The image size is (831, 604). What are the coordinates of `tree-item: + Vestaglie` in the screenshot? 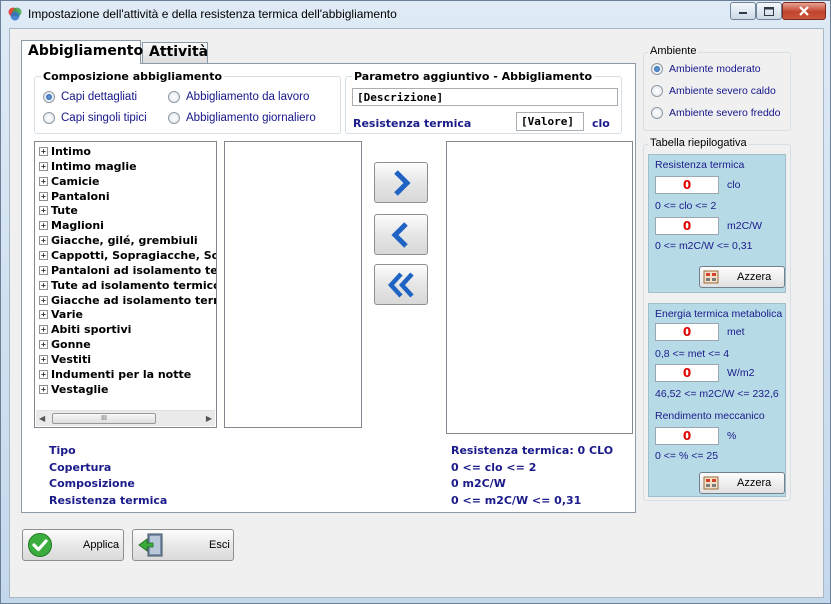 It's located at (73, 389).